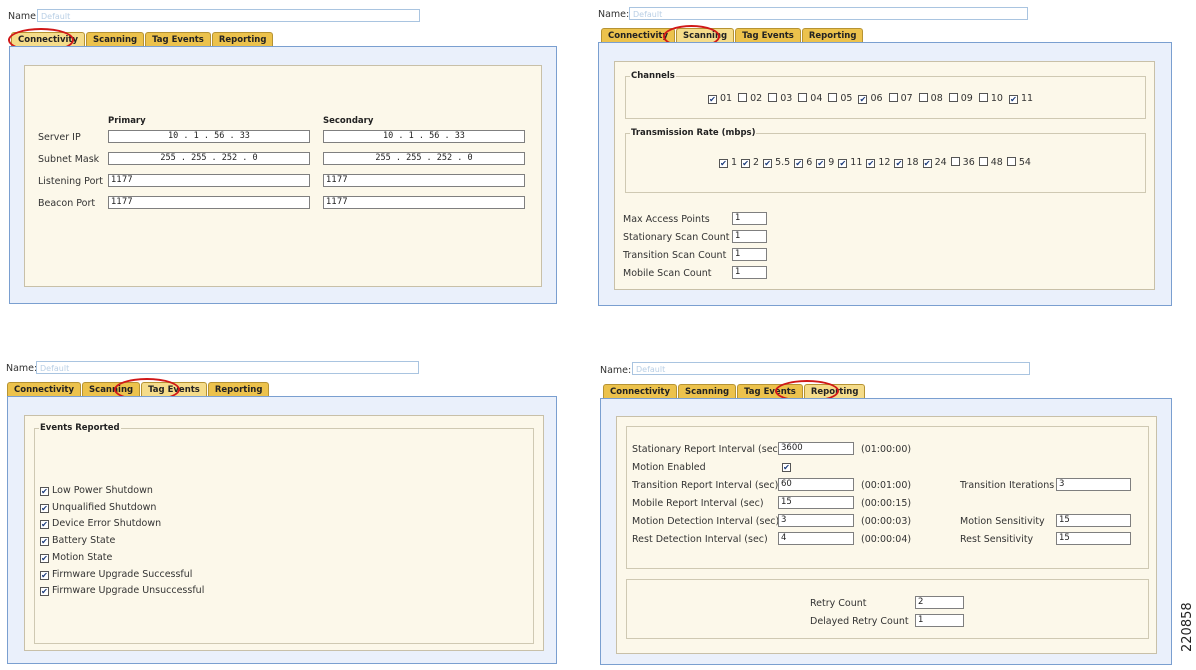  I want to click on motion-sensitivity-input: 15, so click(1093, 520).